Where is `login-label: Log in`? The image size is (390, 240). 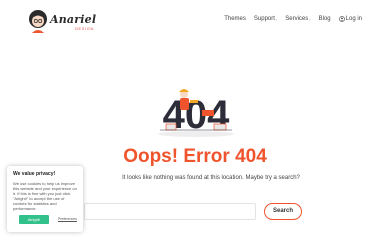
login-label: Log in is located at coordinates (353, 19).